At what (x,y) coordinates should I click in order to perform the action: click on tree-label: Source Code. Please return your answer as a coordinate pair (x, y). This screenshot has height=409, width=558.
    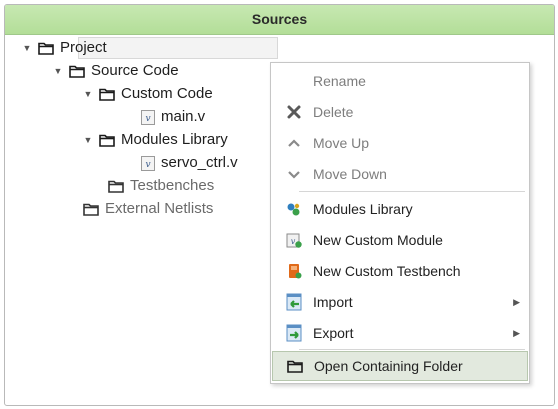
    Looking at the image, I should click on (135, 70).